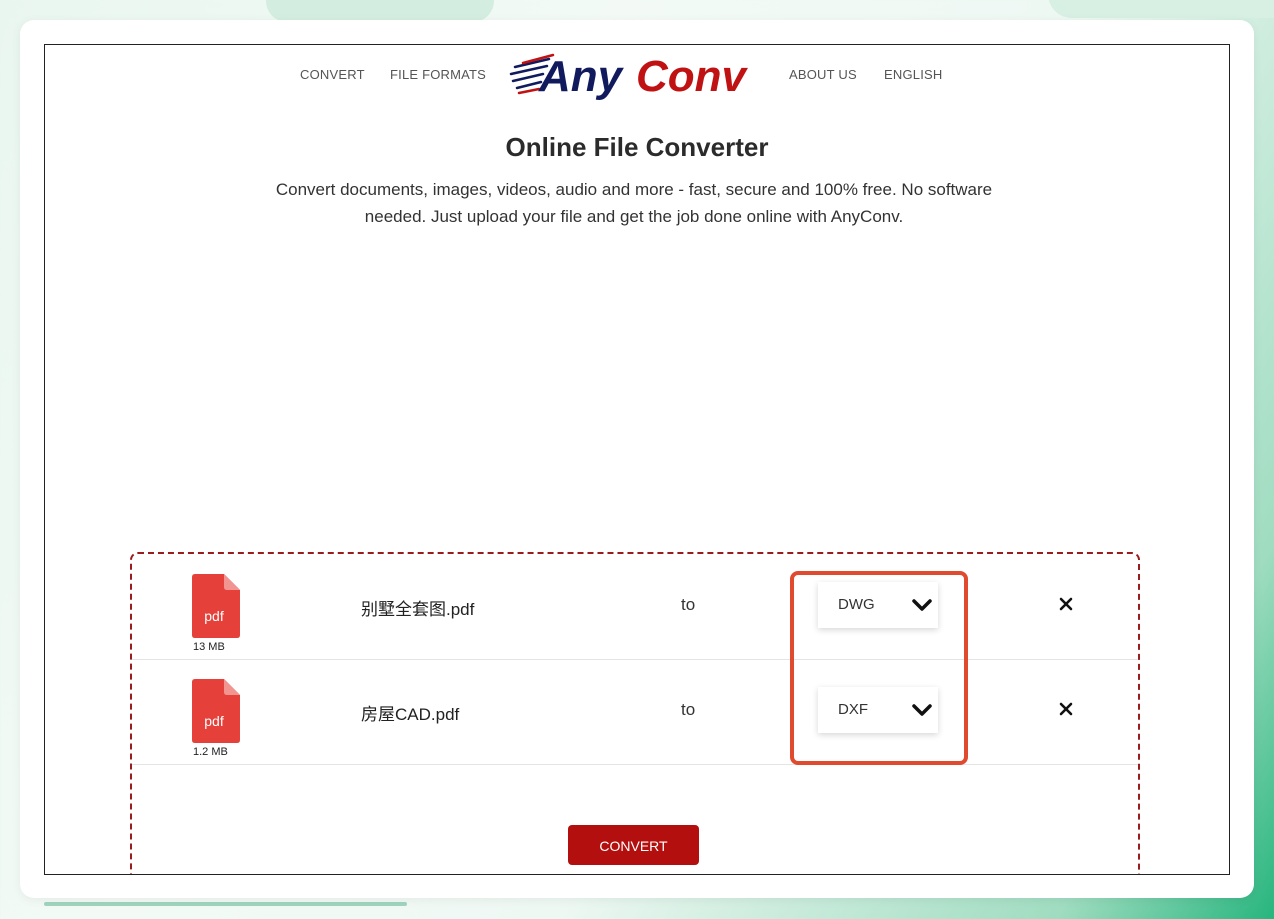 The width and height of the screenshot is (1274, 919). I want to click on file-name: 房屋CAD.pdf, so click(410, 714).